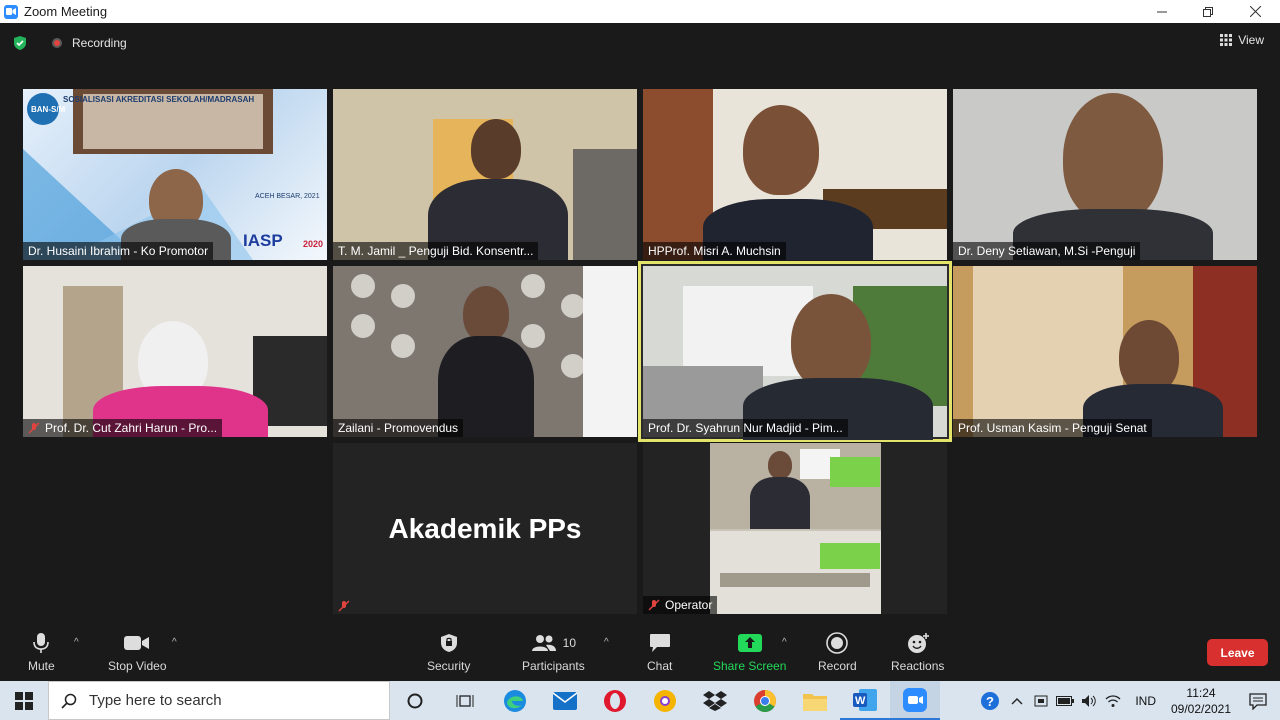  Describe the element at coordinates (860, 701) in the screenshot. I see `svg-text: W` at that location.